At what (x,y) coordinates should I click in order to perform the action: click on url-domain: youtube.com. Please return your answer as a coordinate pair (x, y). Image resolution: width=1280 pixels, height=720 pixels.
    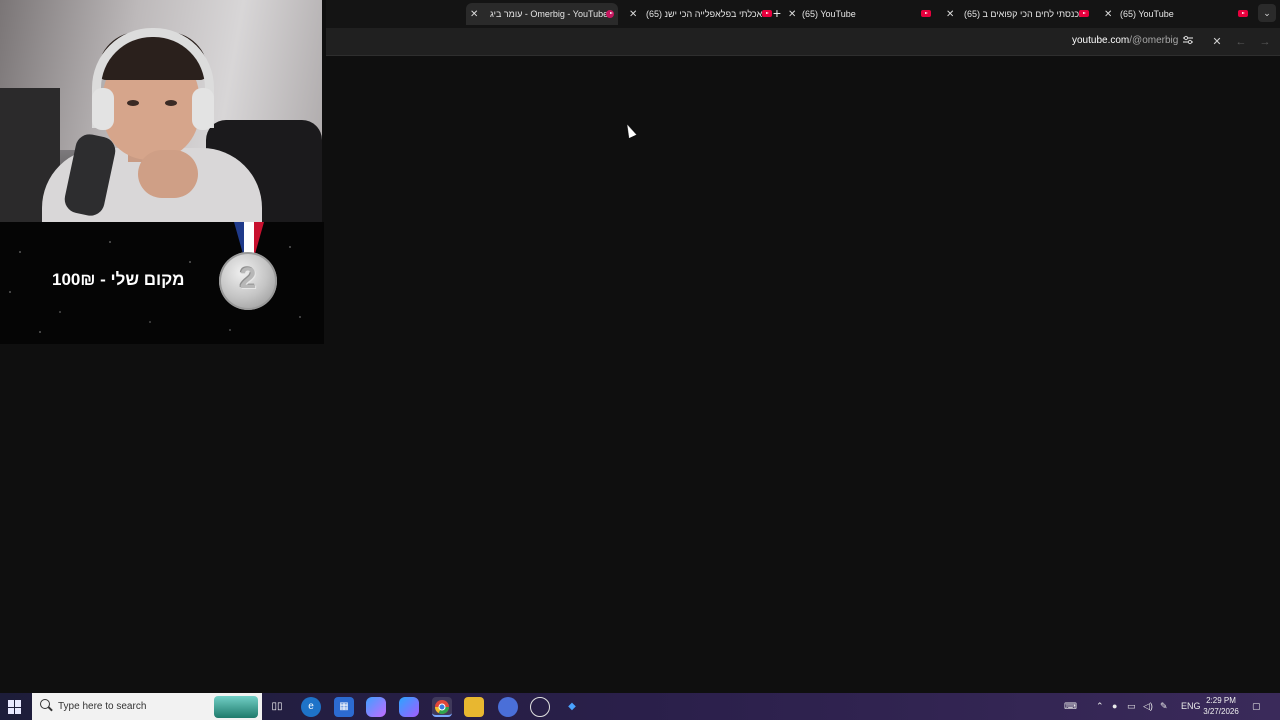
    Looking at the image, I should click on (1101, 40).